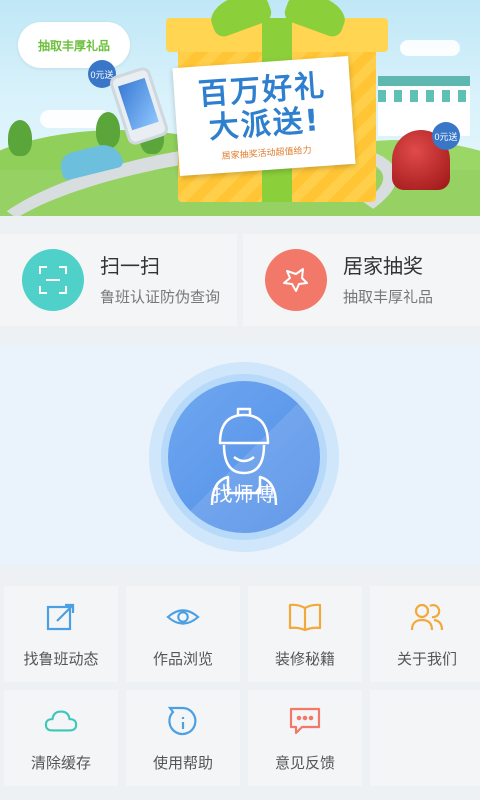  I want to click on grid-item-tips: 装修秘籍, so click(305, 634).